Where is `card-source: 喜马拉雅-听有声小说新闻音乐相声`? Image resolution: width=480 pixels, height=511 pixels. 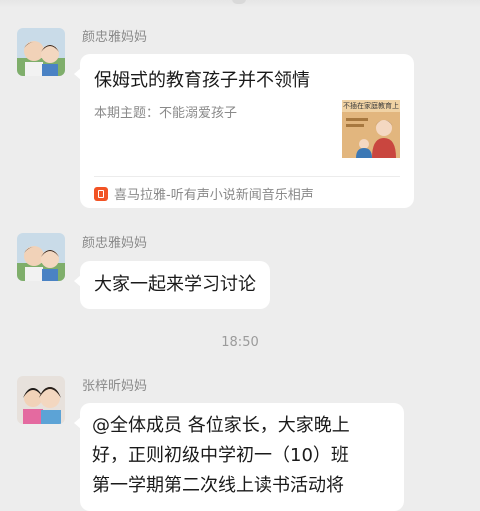
card-source: 喜马拉雅-听有声小说新闻音乐相声 is located at coordinates (204, 193).